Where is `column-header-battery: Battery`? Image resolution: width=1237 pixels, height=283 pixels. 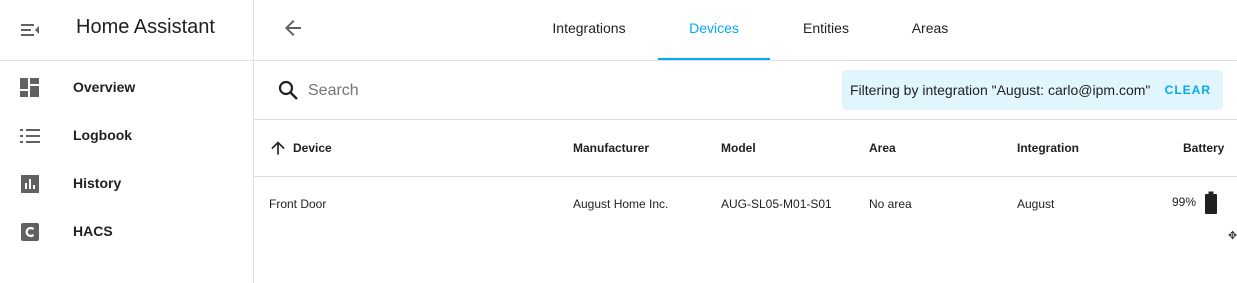 column-header-battery: Battery is located at coordinates (1203, 148).